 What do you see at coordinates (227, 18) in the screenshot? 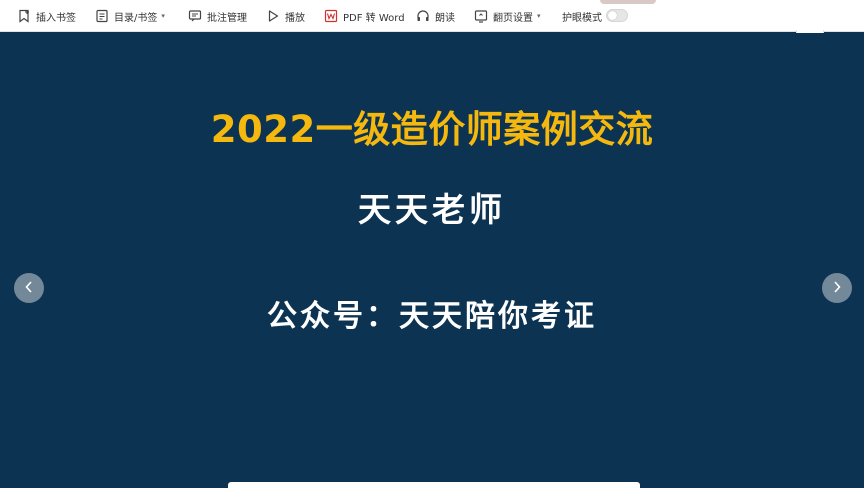
I see `annotation-manage-label: 批注管理` at bounding box center [227, 18].